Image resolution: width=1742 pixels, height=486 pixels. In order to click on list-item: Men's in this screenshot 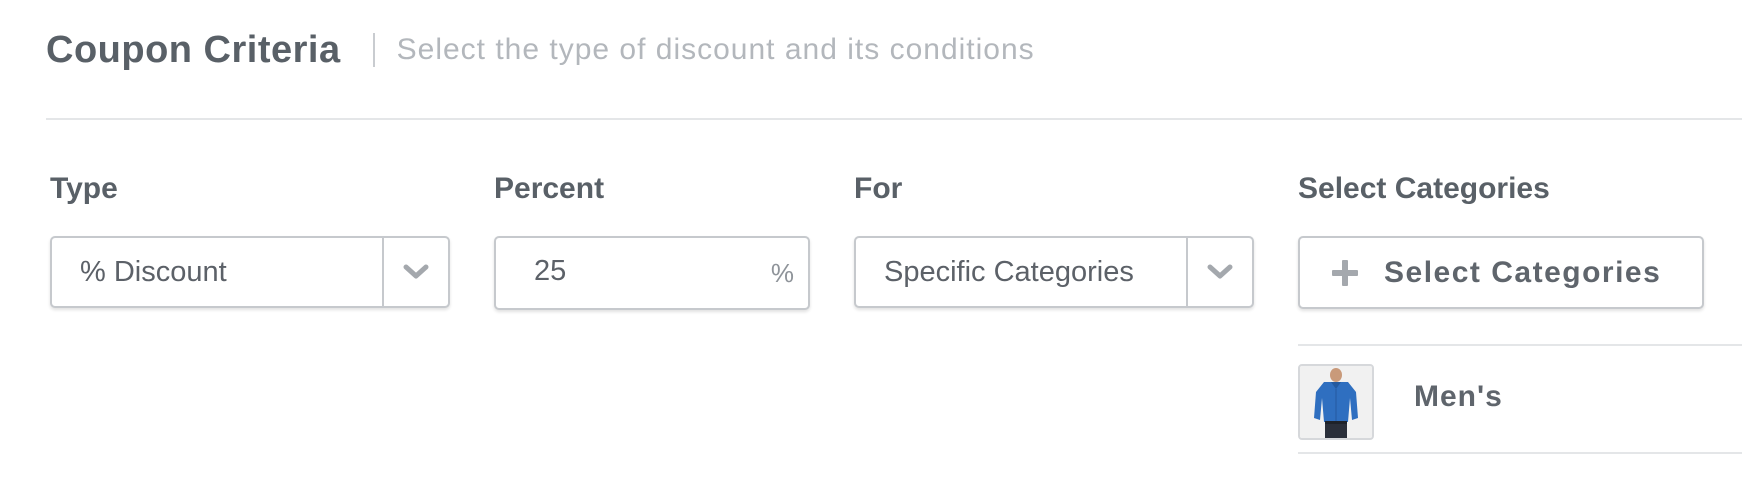, I will do `click(1520, 399)`.